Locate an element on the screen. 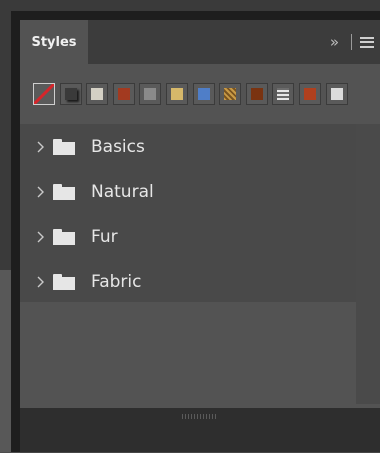 The image size is (380, 453). style-swatch-drop-shadow is located at coordinates (70, 94).